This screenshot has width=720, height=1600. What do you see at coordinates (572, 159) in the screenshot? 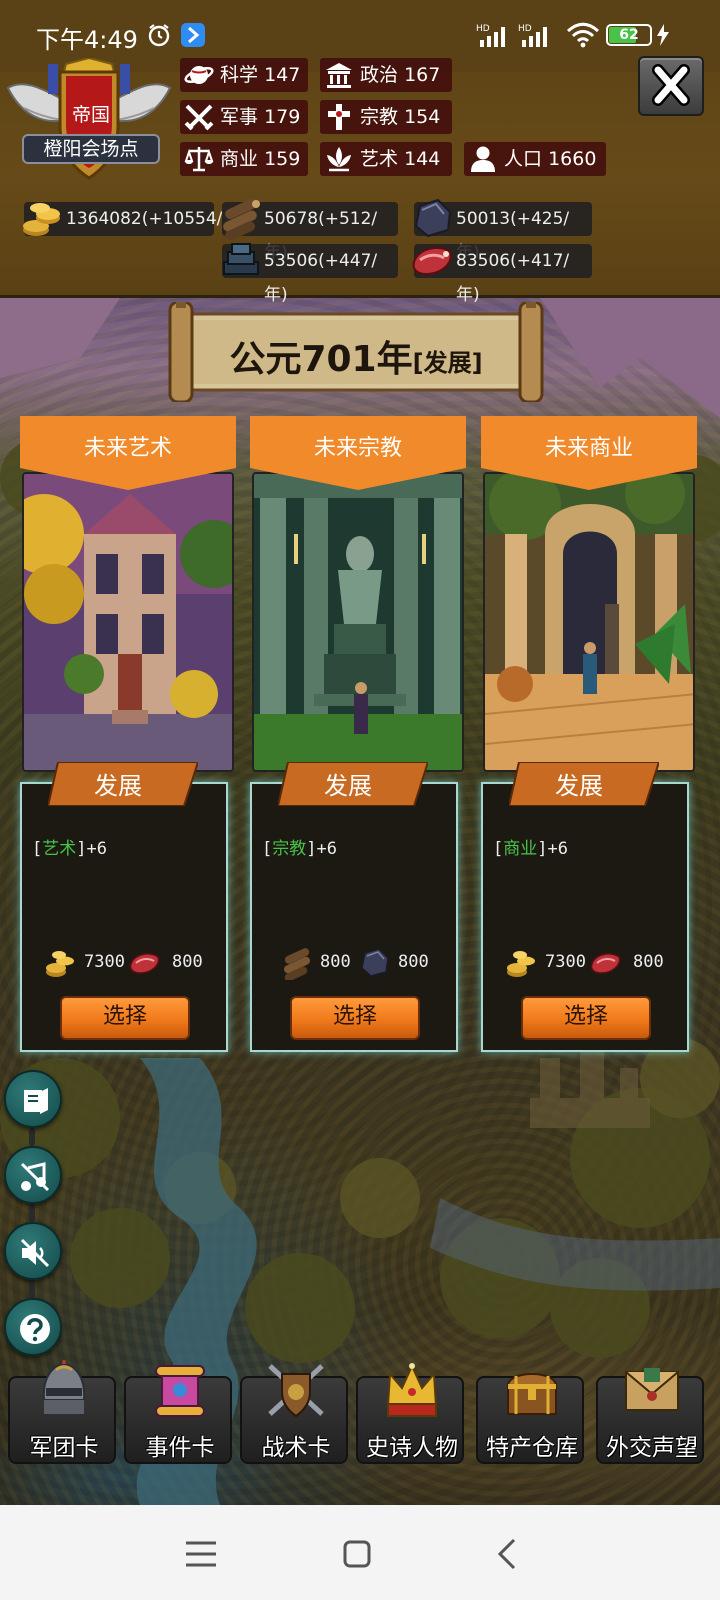
I see `stat-population-value: 1660` at bounding box center [572, 159].